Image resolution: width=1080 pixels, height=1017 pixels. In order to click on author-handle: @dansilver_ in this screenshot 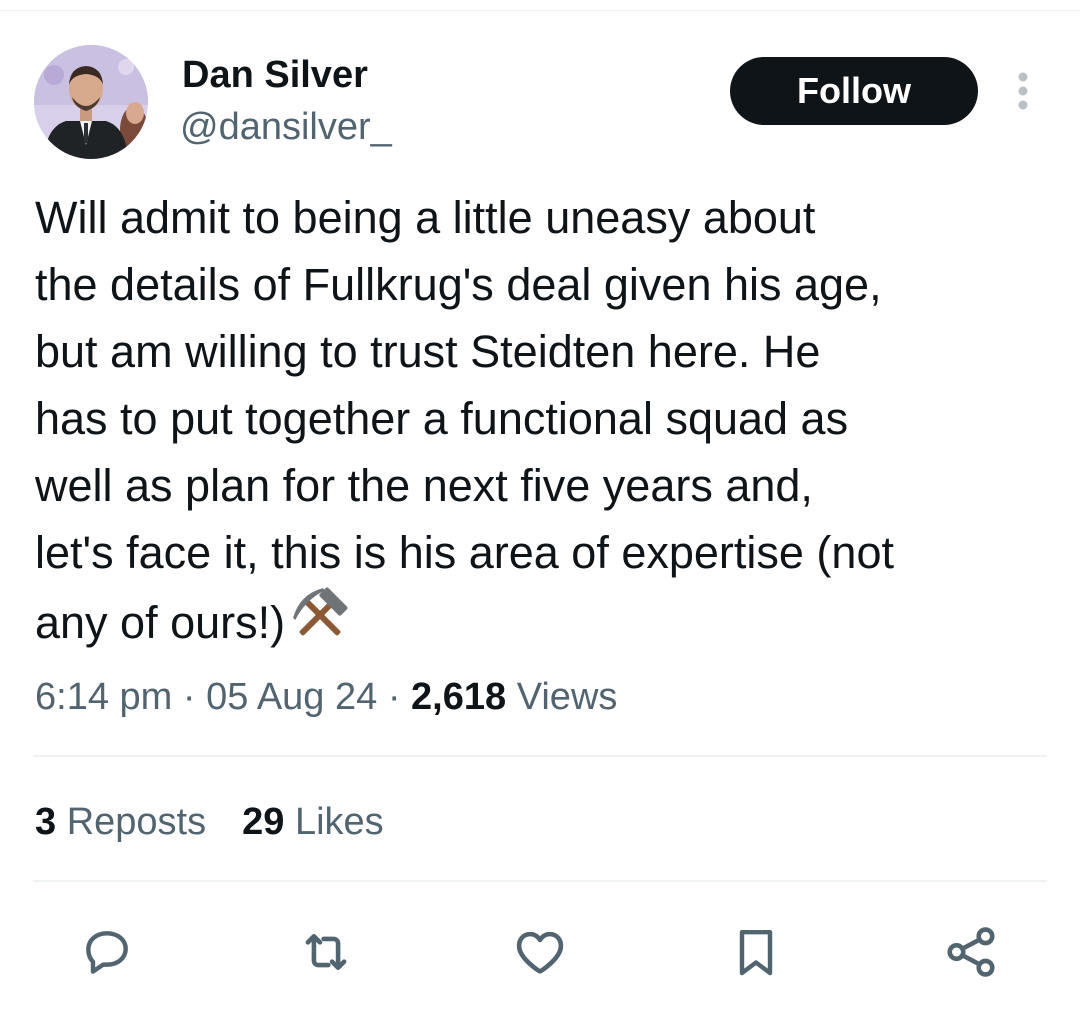, I will do `click(286, 127)`.